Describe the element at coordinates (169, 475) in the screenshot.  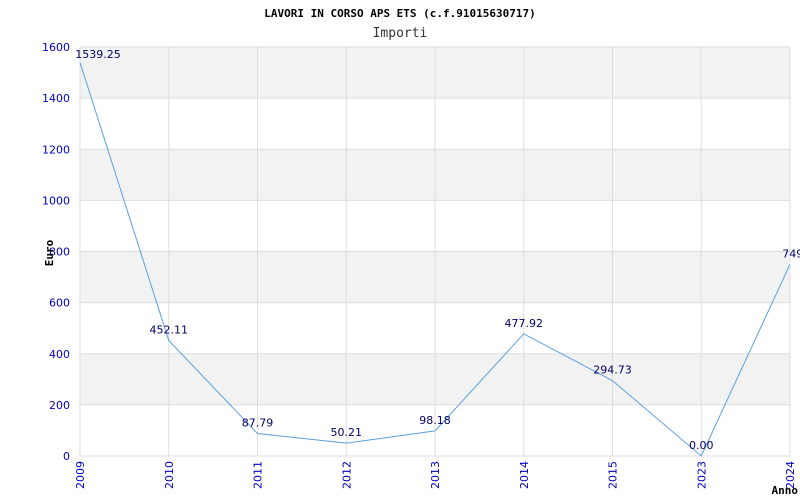
I see `x-tick-label: 2010` at that location.